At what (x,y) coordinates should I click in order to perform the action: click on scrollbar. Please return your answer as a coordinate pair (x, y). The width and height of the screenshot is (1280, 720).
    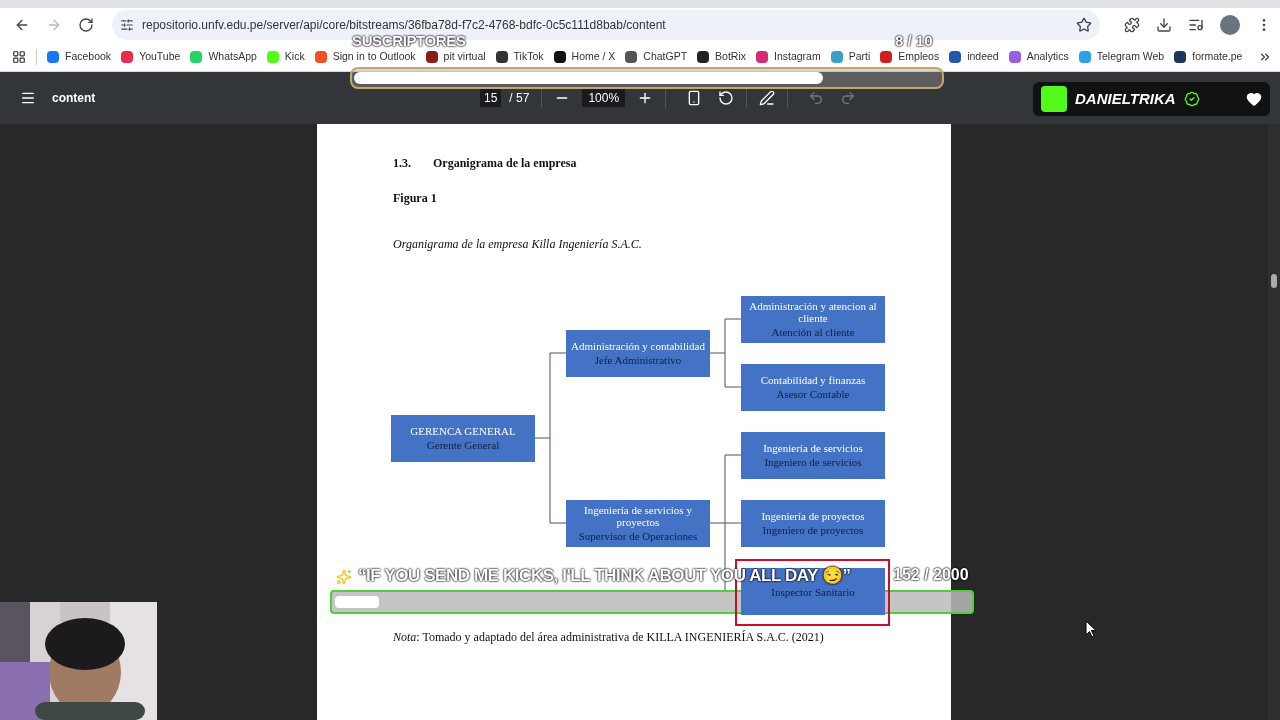
    Looking at the image, I should click on (1274, 422).